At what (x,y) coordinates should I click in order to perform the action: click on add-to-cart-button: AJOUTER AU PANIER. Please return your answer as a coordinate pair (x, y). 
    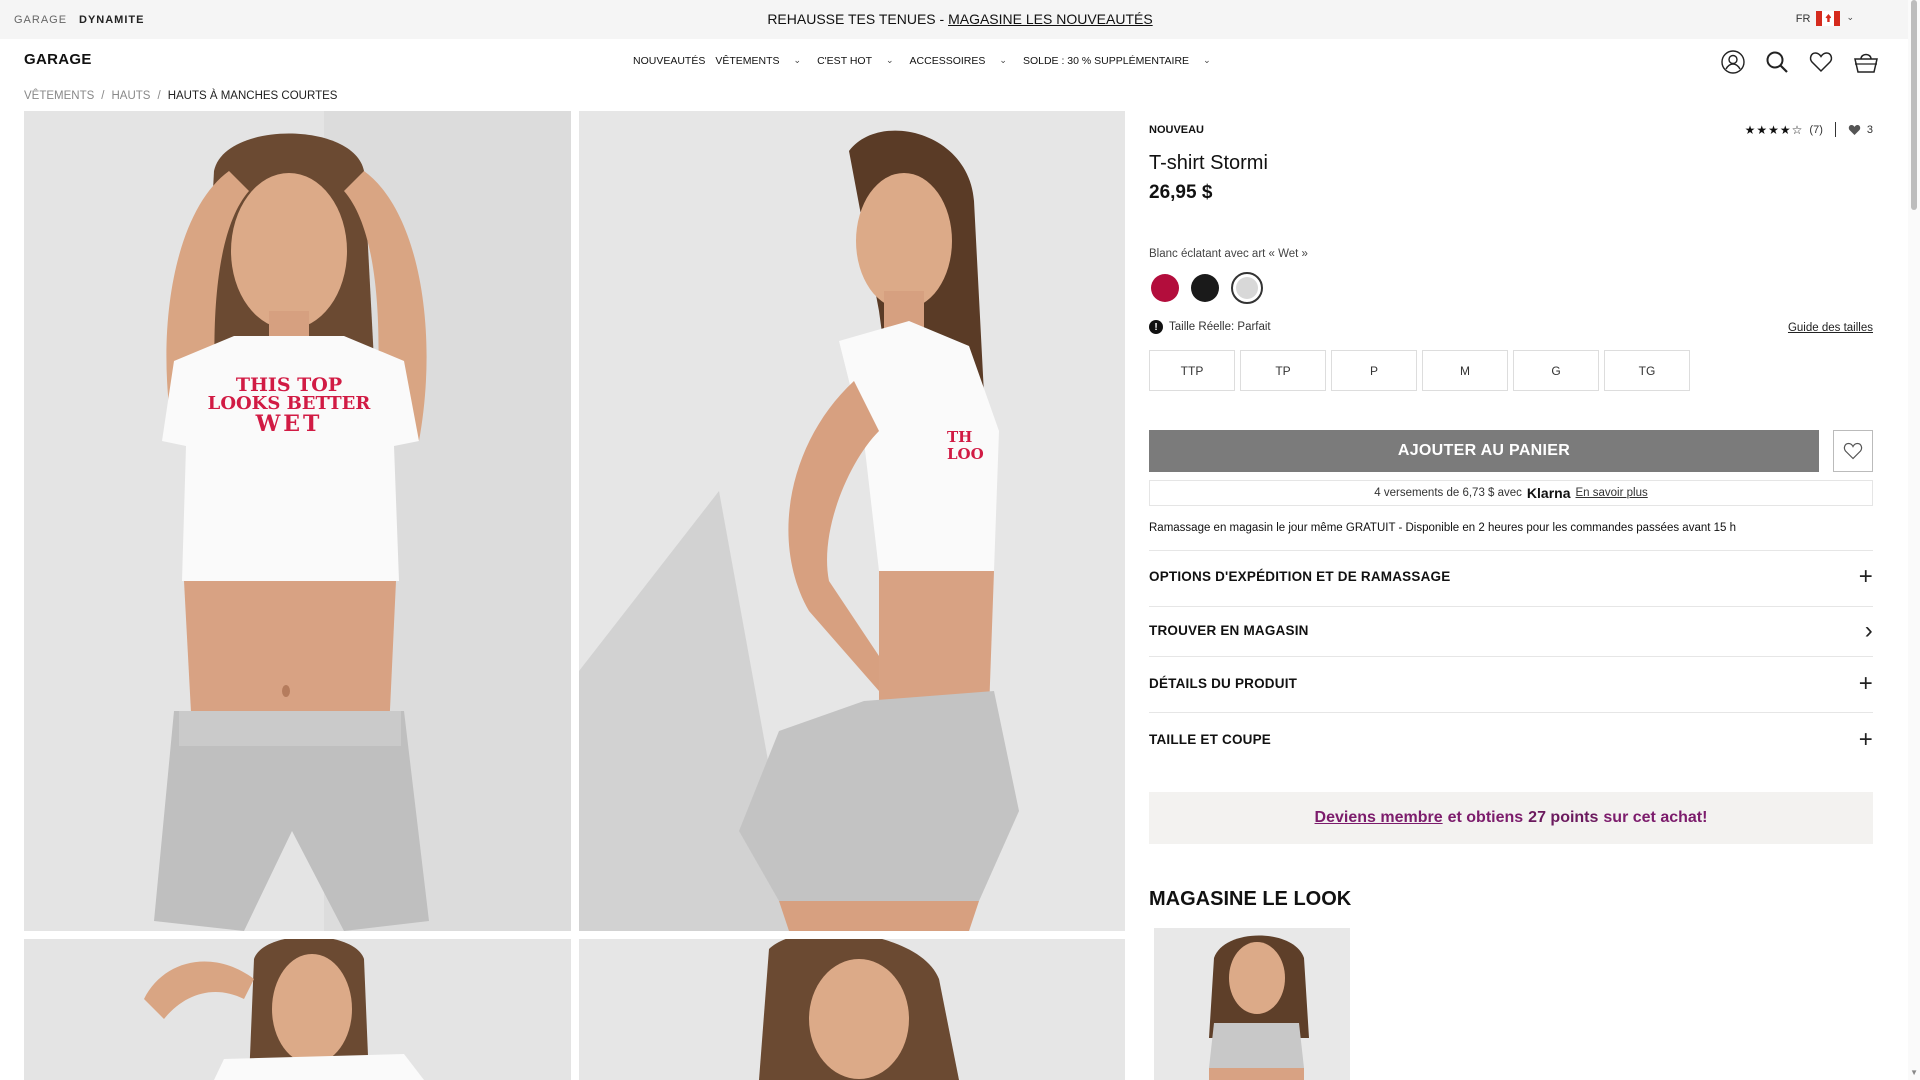
    Looking at the image, I should click on (1484, 451).